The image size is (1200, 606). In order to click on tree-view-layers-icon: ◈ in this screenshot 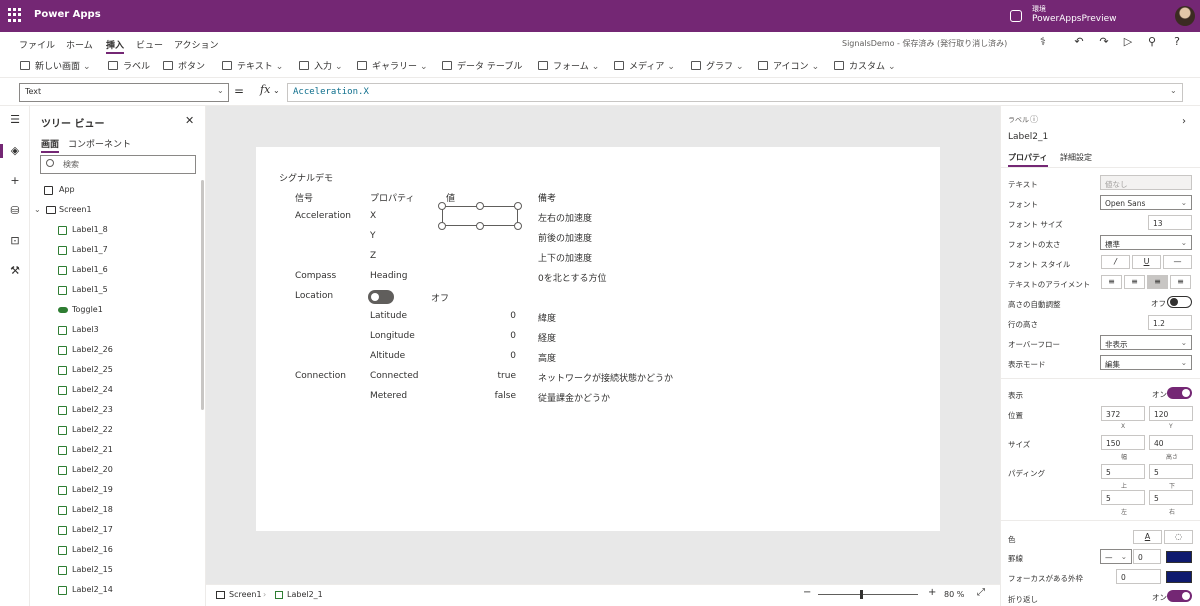, I will do `click(15, 151)`.